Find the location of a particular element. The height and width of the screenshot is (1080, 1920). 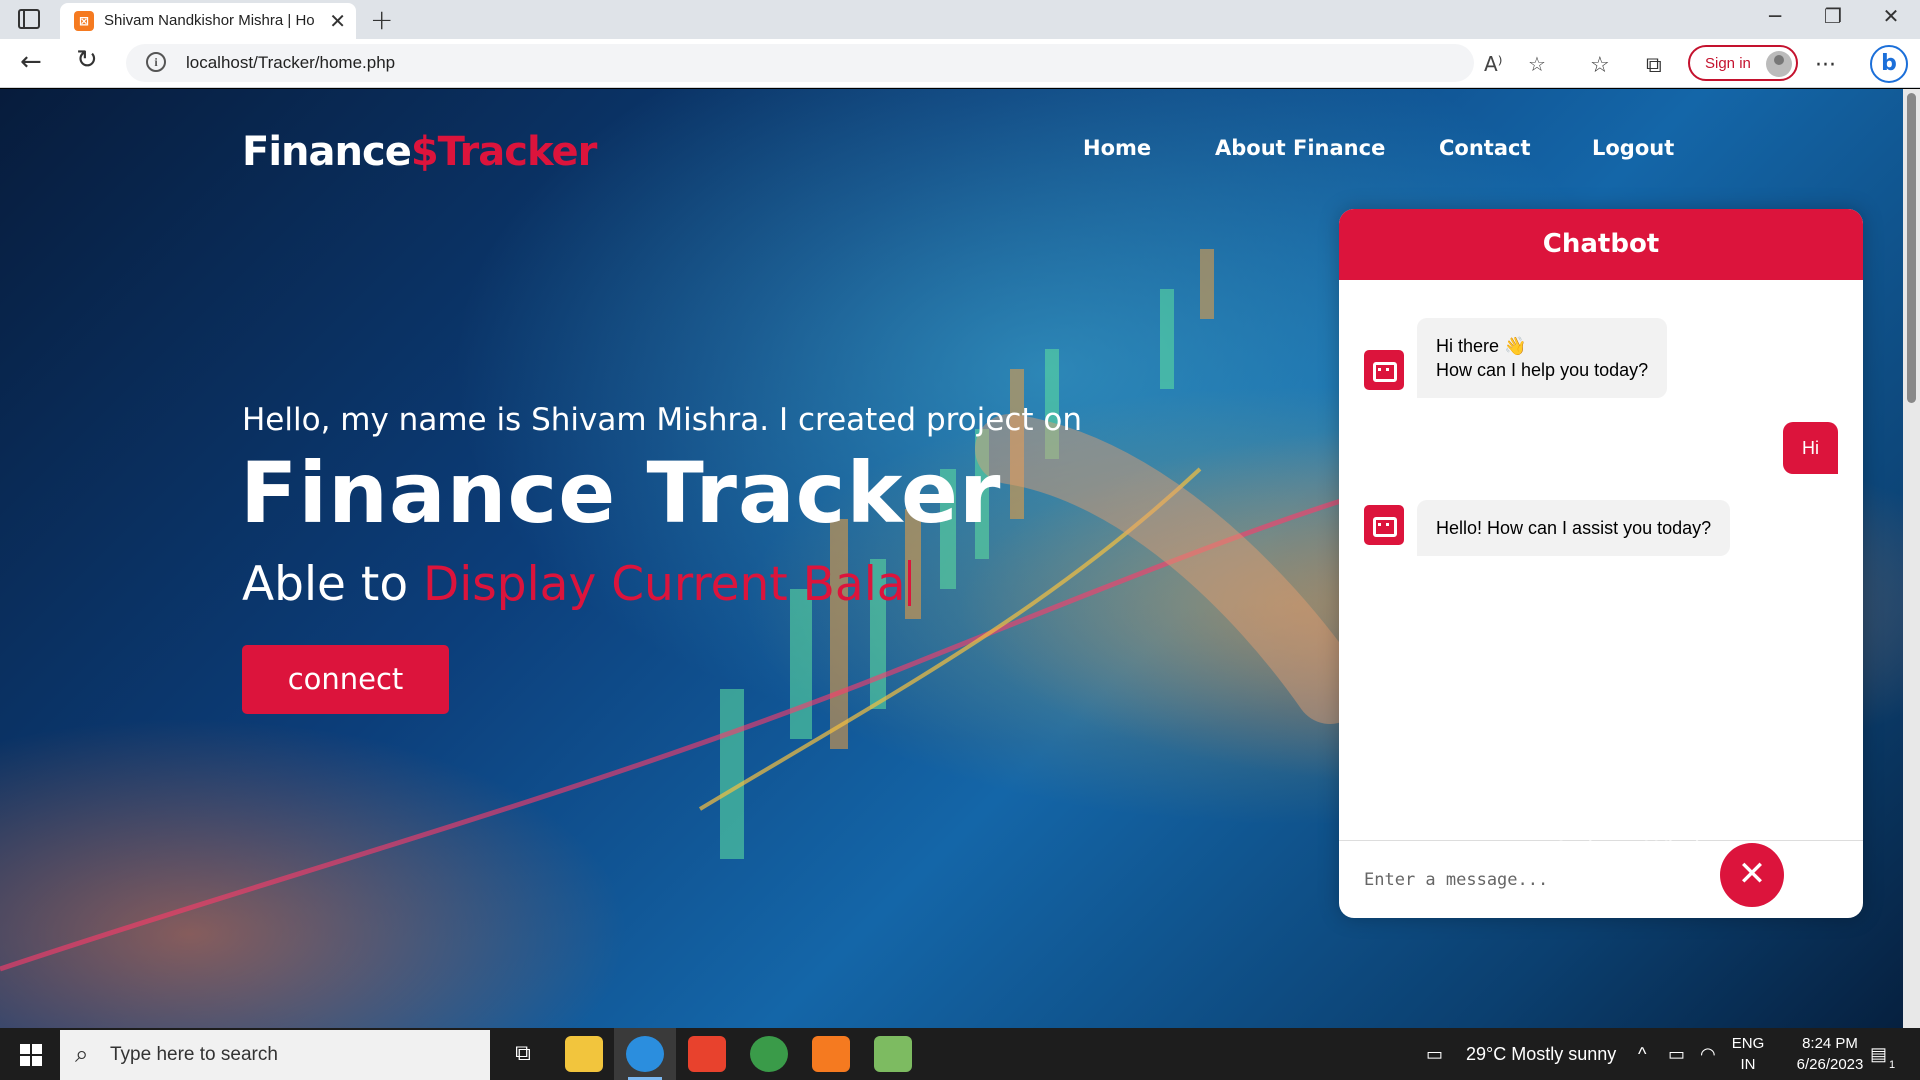

url-field: i localhost/Tracker/home.php A⁾ ☆ is located at coordinates (836, 63).